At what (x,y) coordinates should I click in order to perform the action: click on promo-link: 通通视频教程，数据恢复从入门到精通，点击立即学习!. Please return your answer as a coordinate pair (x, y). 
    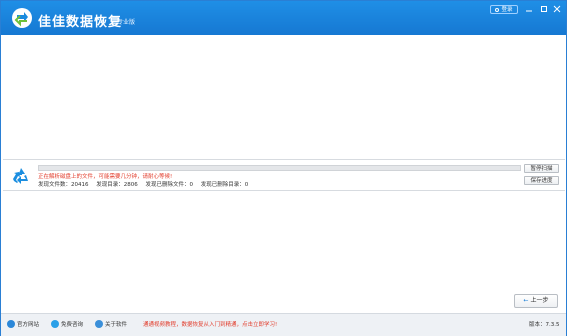
    Looking at the image, I should click on (210, 325).